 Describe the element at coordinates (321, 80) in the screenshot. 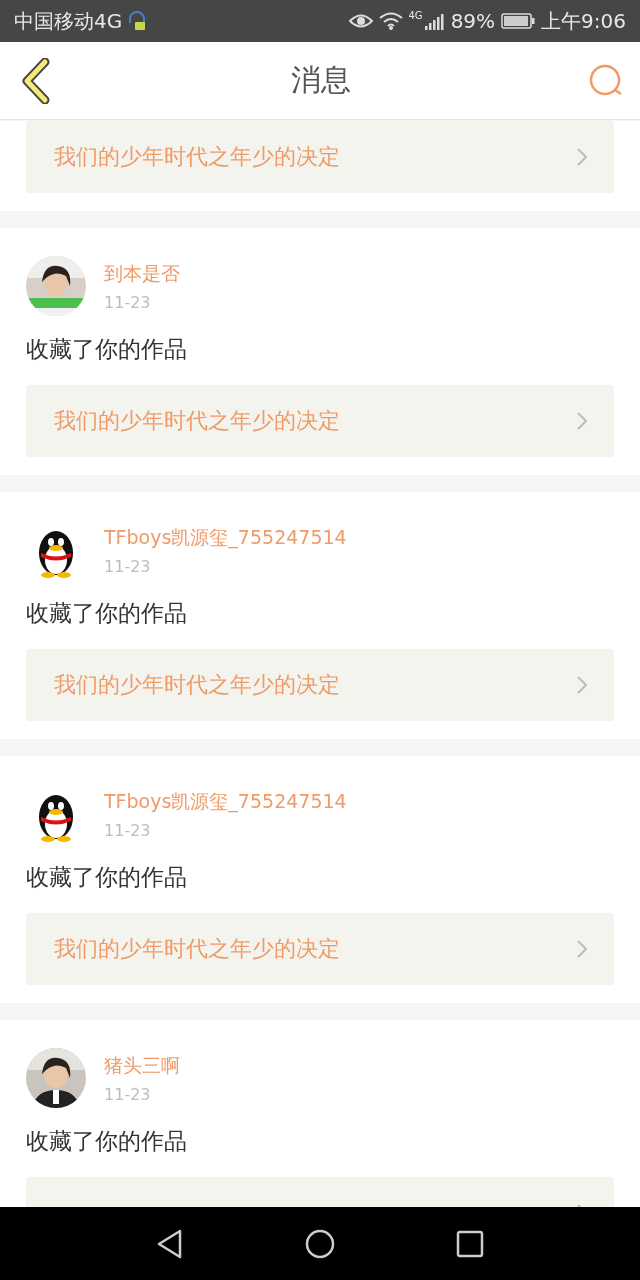

I see `page-title: 消息` at that location.